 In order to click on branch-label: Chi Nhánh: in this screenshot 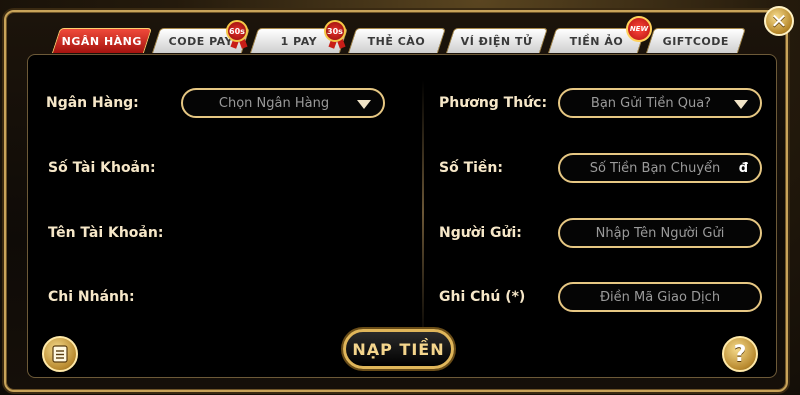, I will do `click(91, 297)`.